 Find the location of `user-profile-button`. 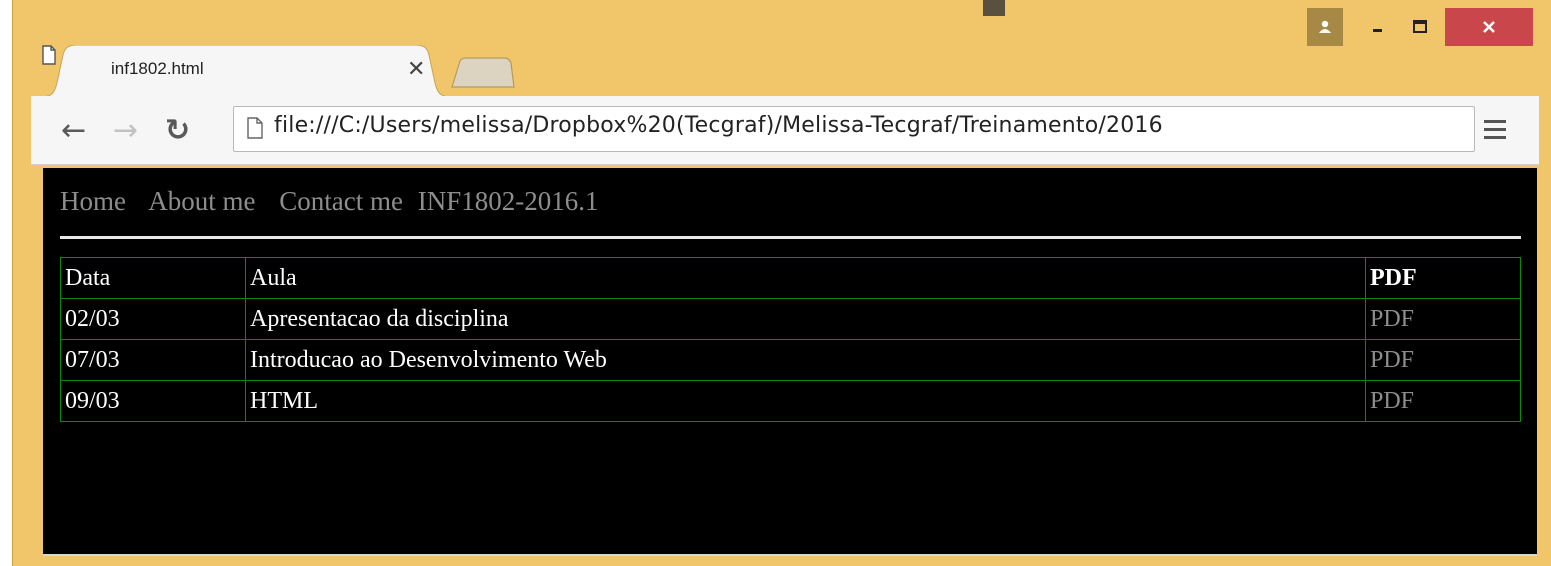

user-profile-button is located at coordinates (1325, 27).